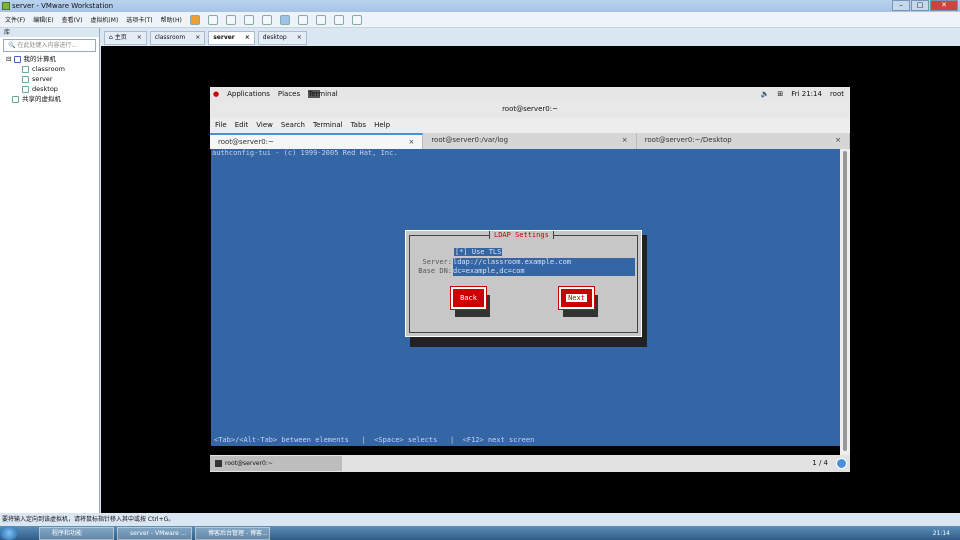  Describe the element at coordinates (125, 38) in the screenshot. I see `tab-home: ⌂ 主页 ×` at that location.